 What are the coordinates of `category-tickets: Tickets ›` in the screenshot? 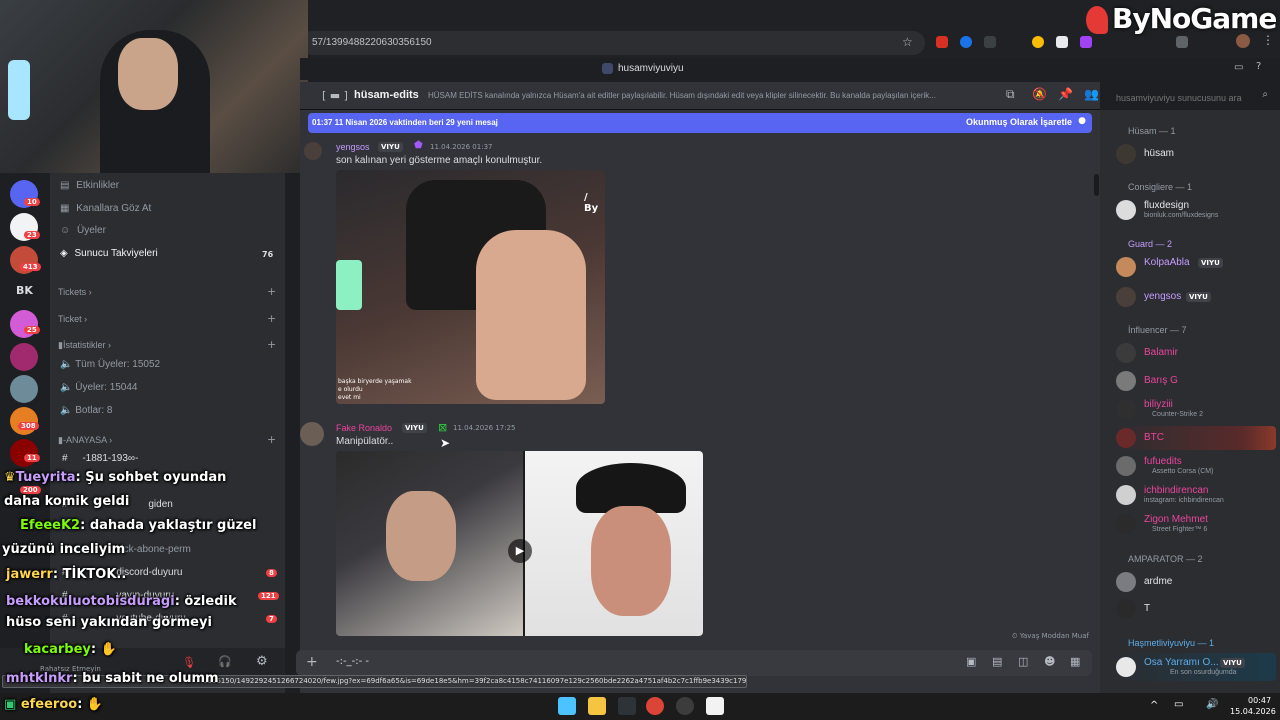 It's located at (75, 292).